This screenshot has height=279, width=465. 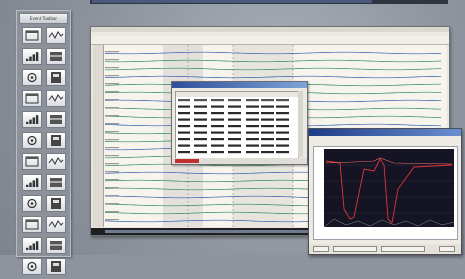 I want to click on bars-icon, so click(x=32, y=98).